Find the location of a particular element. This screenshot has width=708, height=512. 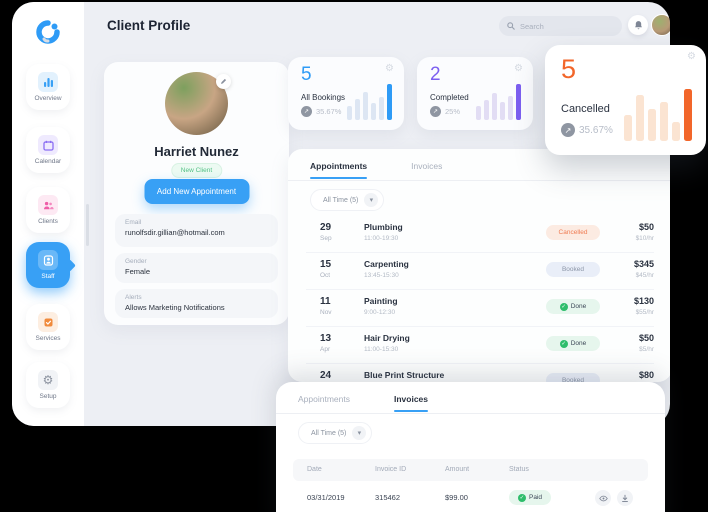

appointment-time: 11:00-19:30 is located at coordinates (381, 238).